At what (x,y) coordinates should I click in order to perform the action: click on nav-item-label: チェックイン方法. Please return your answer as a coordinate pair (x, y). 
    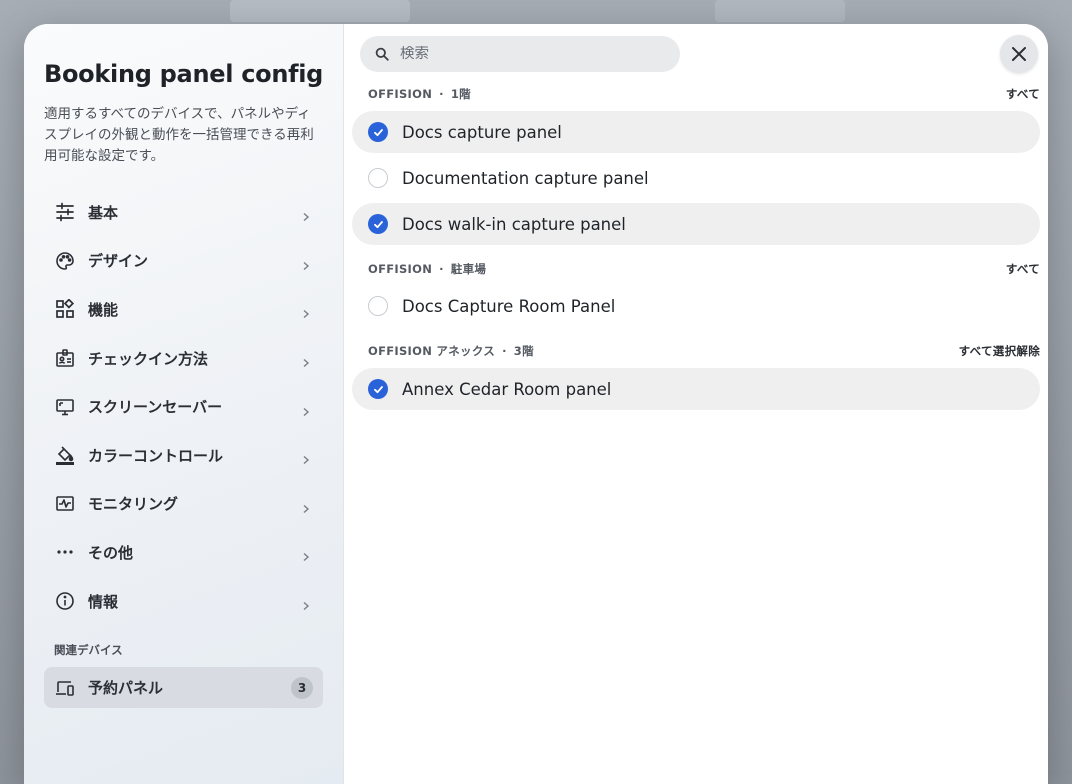
    Looking at the image, I should click on (148, 358).